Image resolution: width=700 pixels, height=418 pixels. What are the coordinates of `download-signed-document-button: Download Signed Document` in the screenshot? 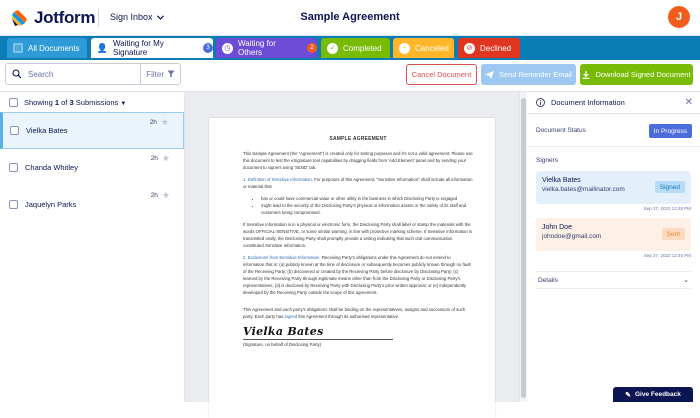 It's located at (636, 74).